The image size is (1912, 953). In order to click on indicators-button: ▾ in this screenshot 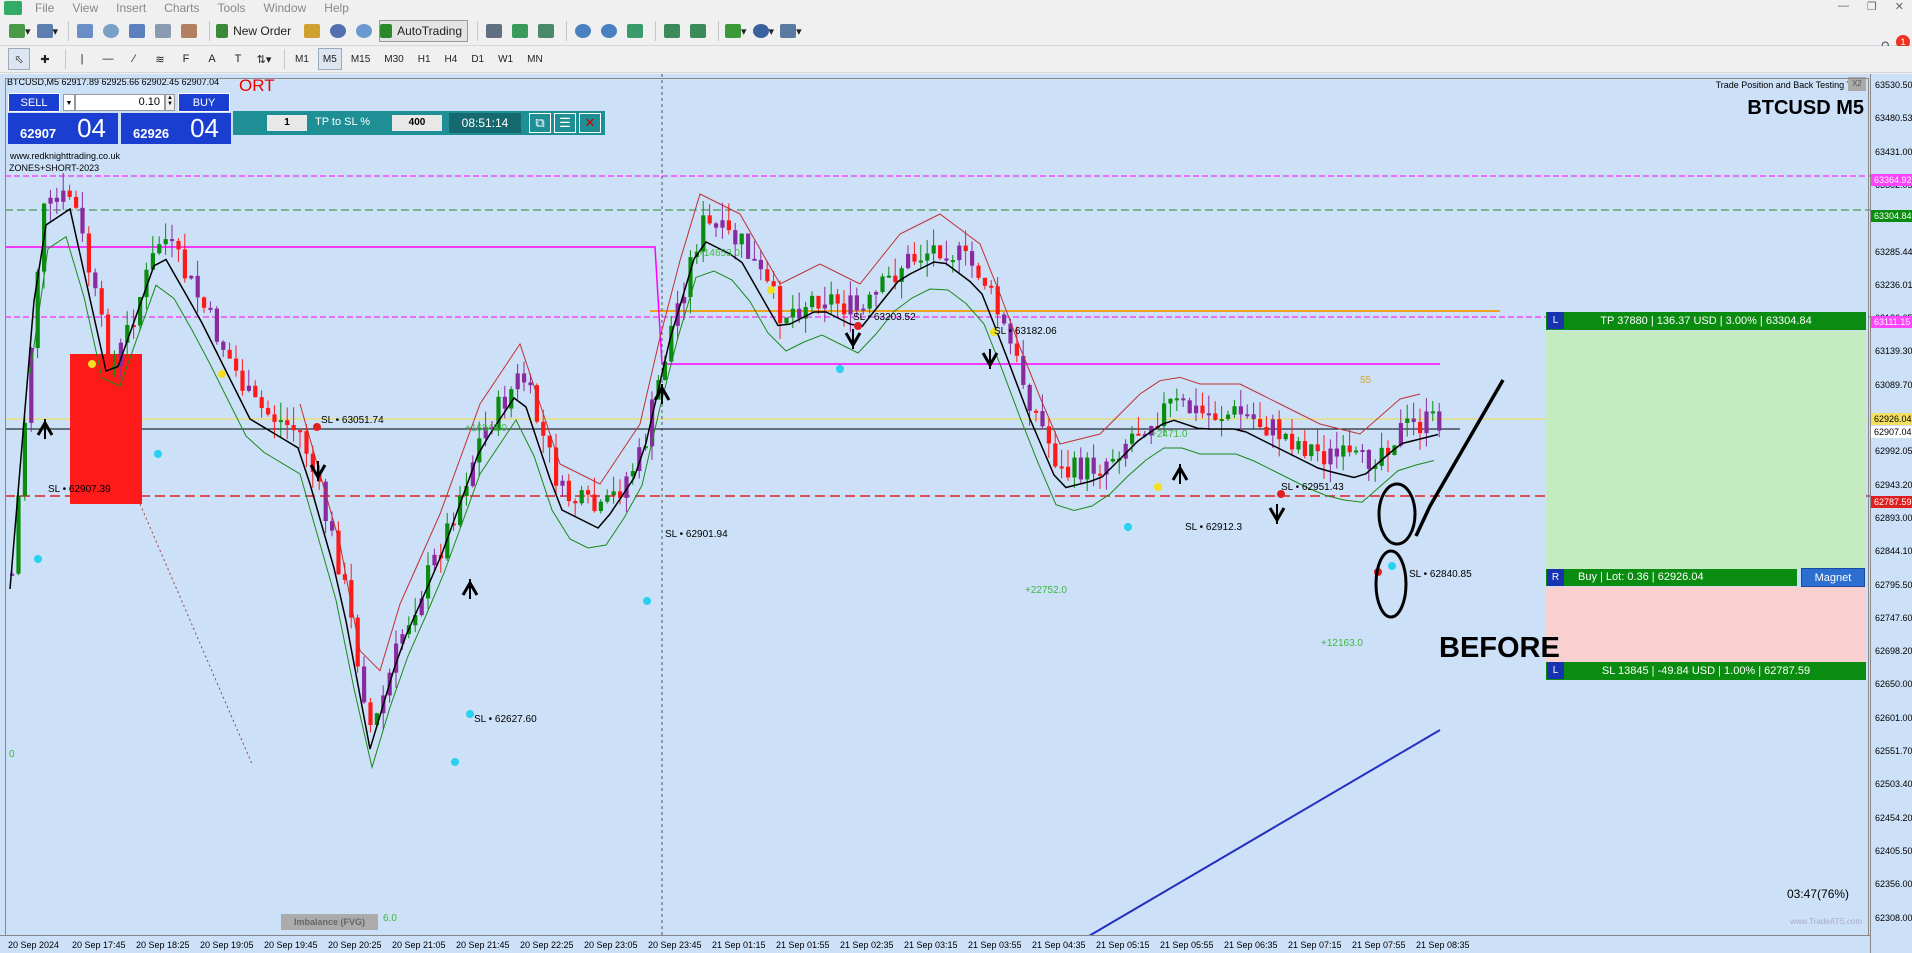, I will do `click(736, 31)`.